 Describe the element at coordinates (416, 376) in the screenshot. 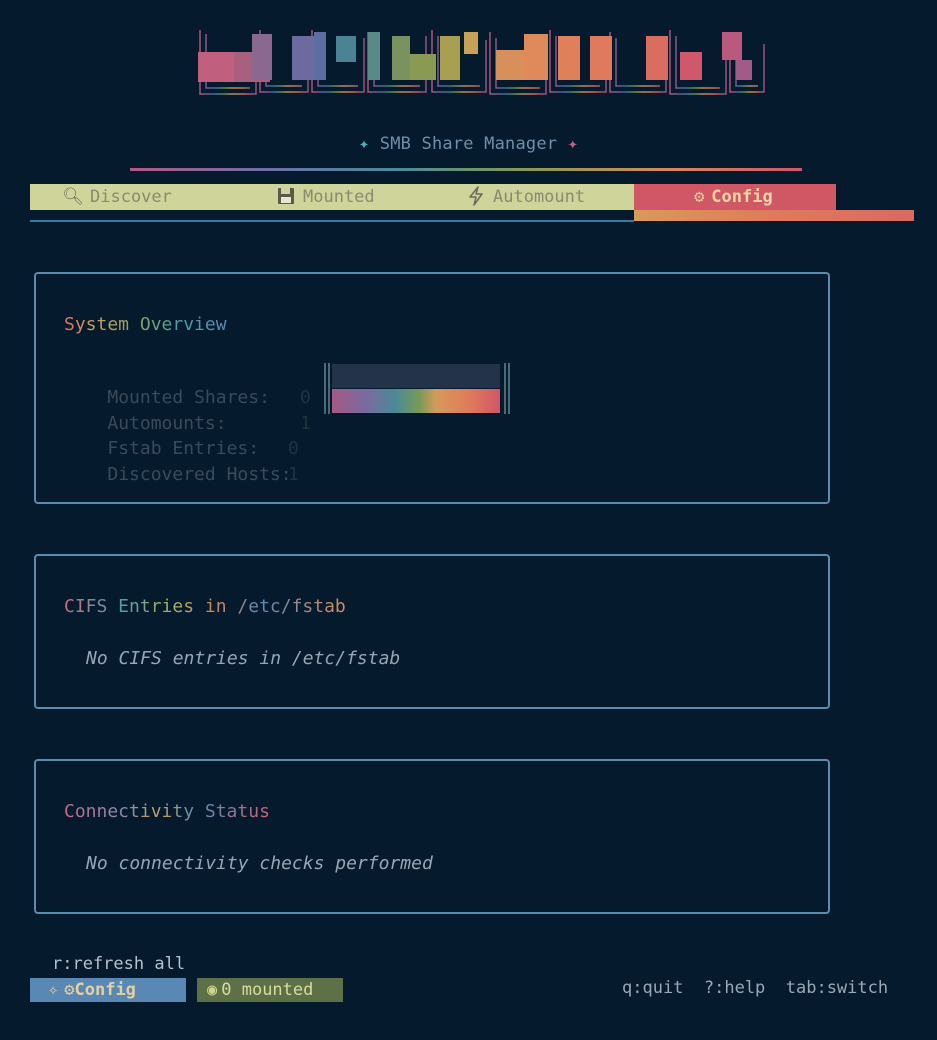

I see `mounted-shares-bar` at that location.